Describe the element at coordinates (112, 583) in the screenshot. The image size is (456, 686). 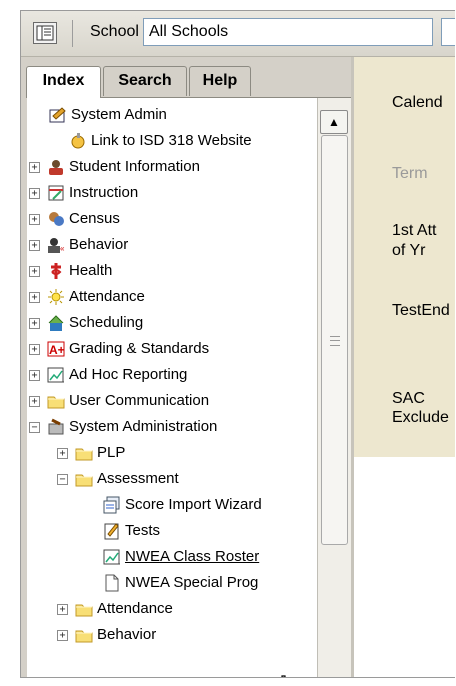
I see `document-icon` at that location.